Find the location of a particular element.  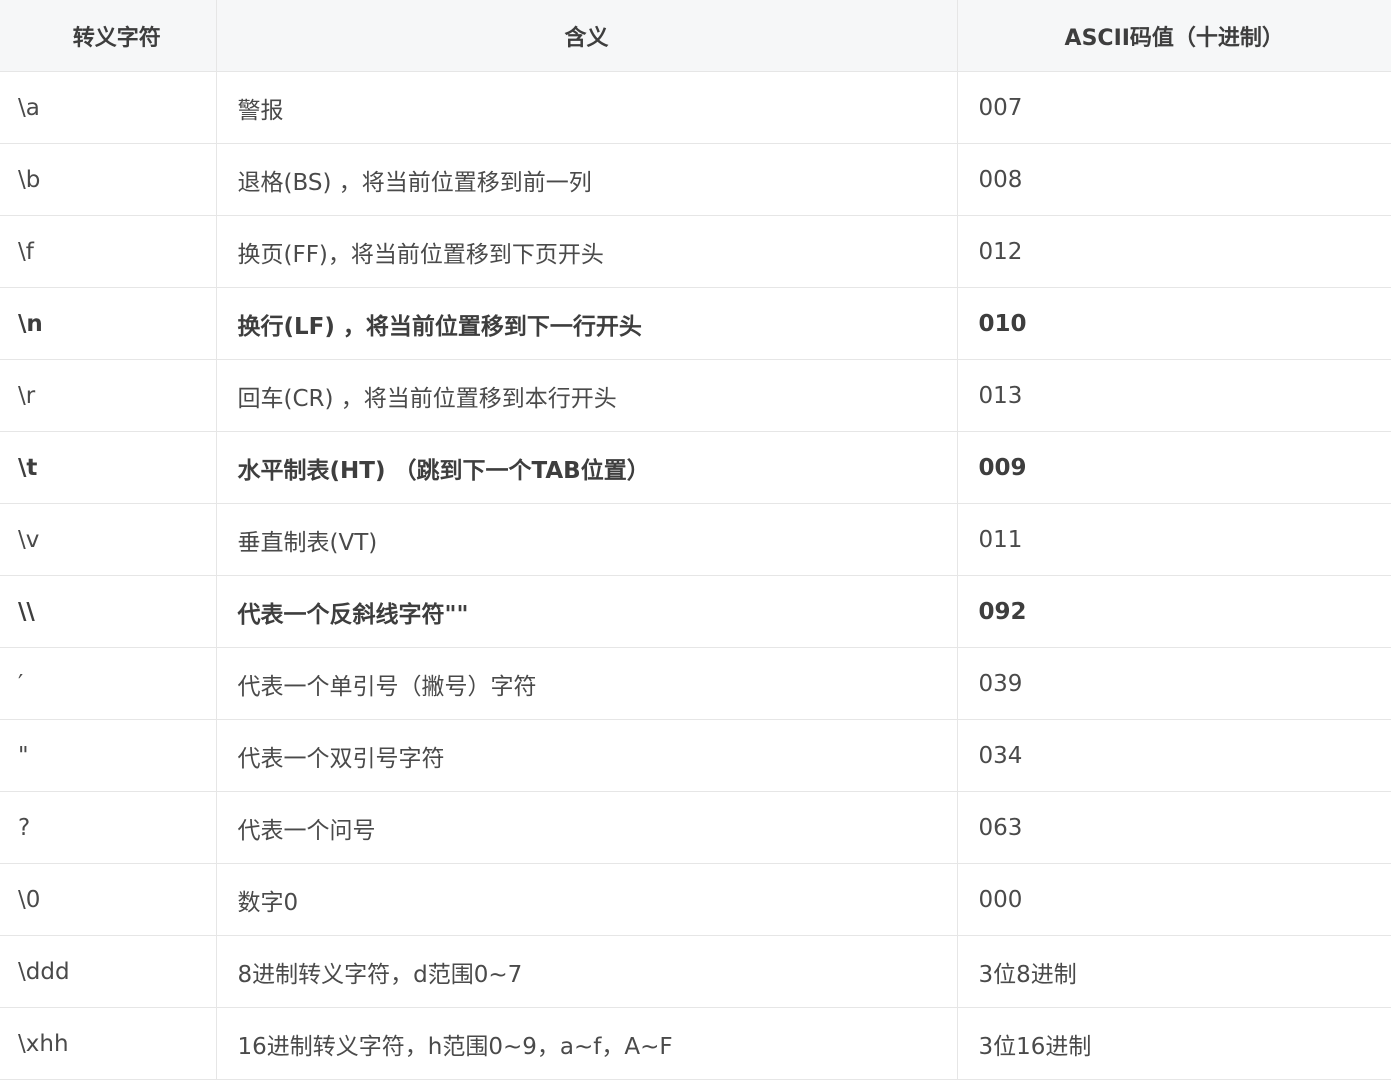

escape-cell: \r is located at coordinates (108, 395).